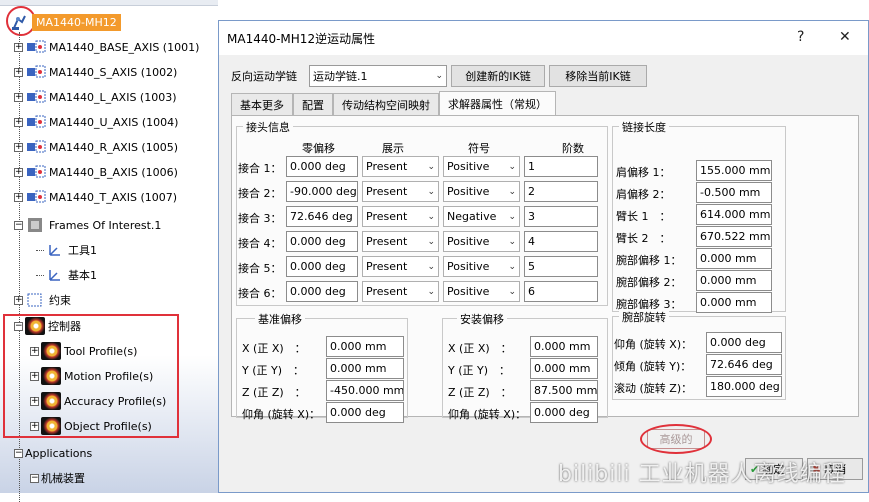 This screenshot has height=502, width=869. Describe the element at coordinates (105, 225) in the screenshot. I see `tree-node-label: Frames Of Interest.1` at that location.